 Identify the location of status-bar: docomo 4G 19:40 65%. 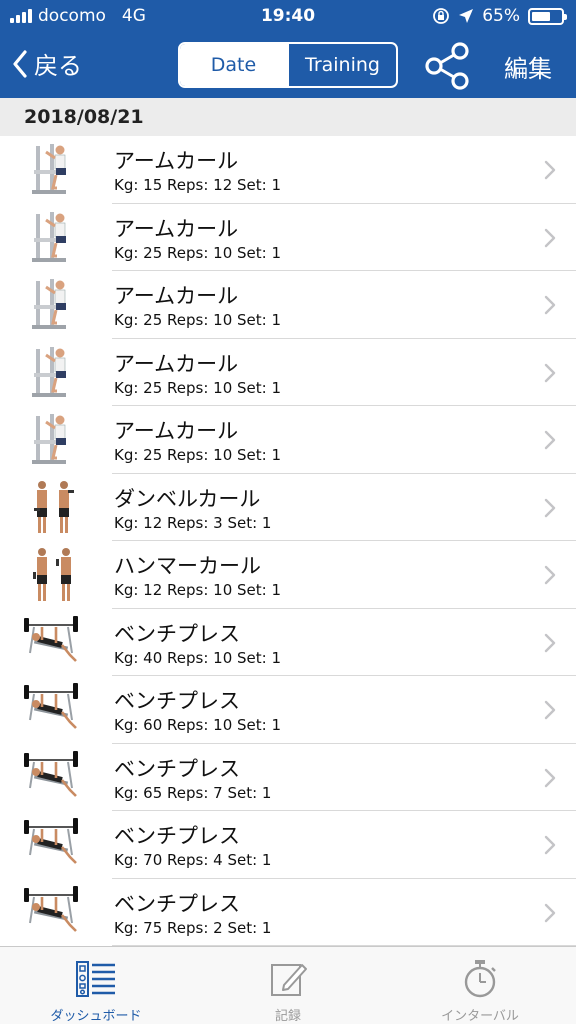
(288, 16).